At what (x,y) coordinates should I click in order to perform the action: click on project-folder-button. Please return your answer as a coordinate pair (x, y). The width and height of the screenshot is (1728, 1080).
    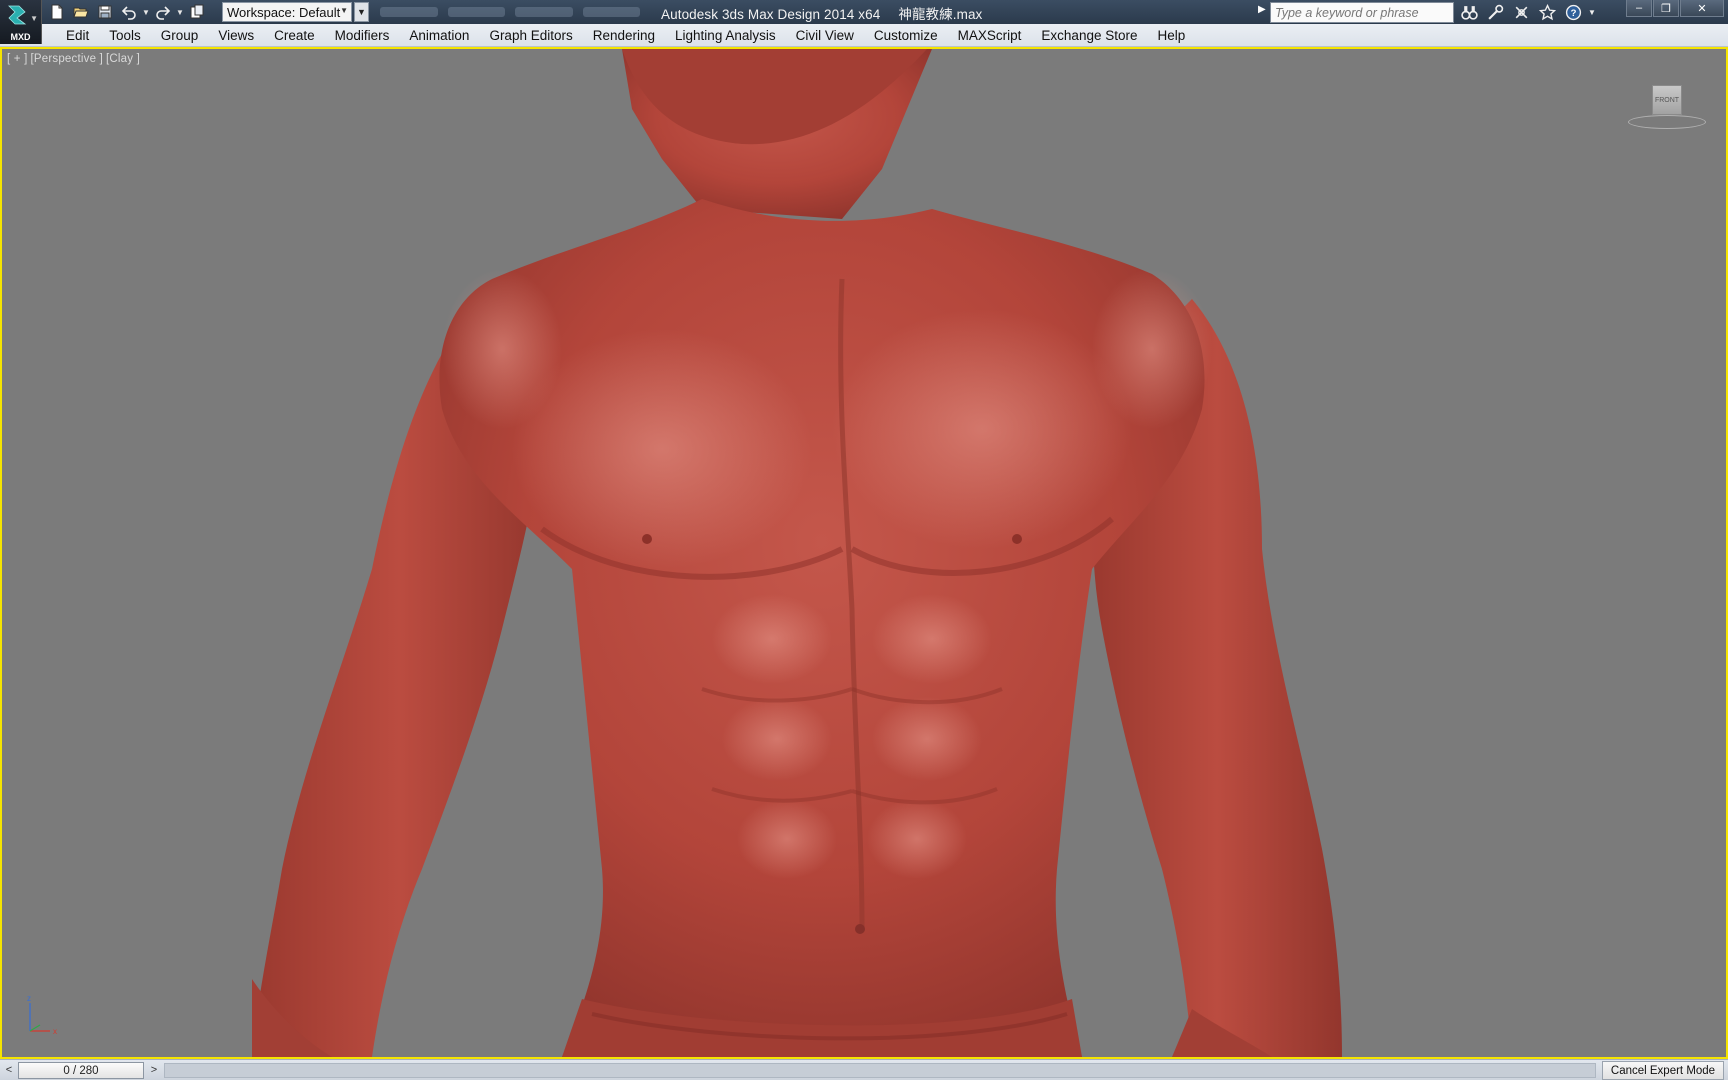
    Looking at the image, I should click on (197, 12).